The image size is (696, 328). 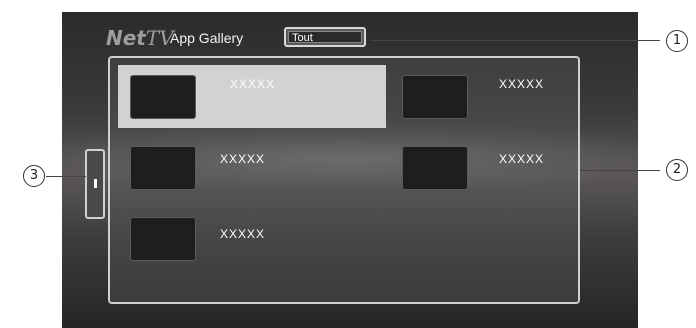 I want to click on callout-marker-3: 3, so click(x=34, y=176).